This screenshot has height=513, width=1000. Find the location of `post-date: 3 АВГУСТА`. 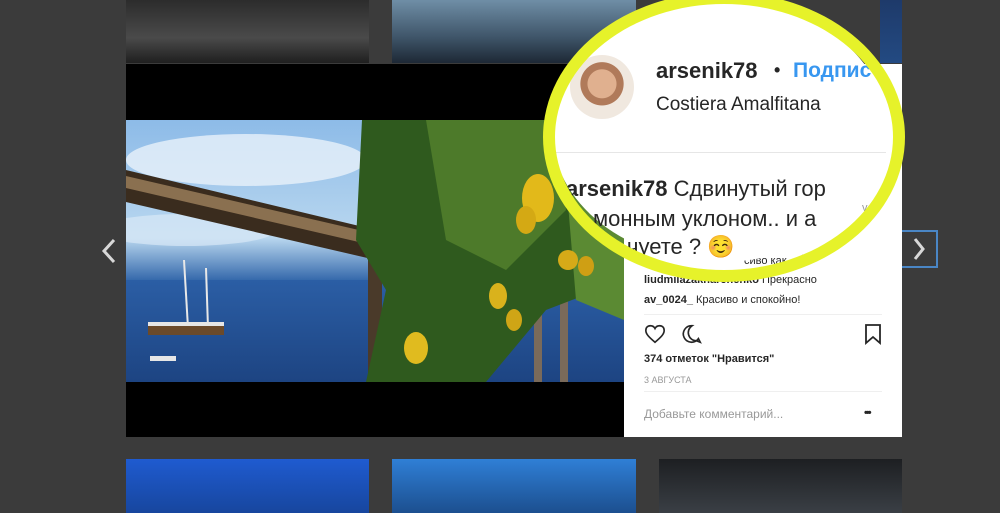

post-date: 3 АВГУСТА is located at coordinates (668, 380).